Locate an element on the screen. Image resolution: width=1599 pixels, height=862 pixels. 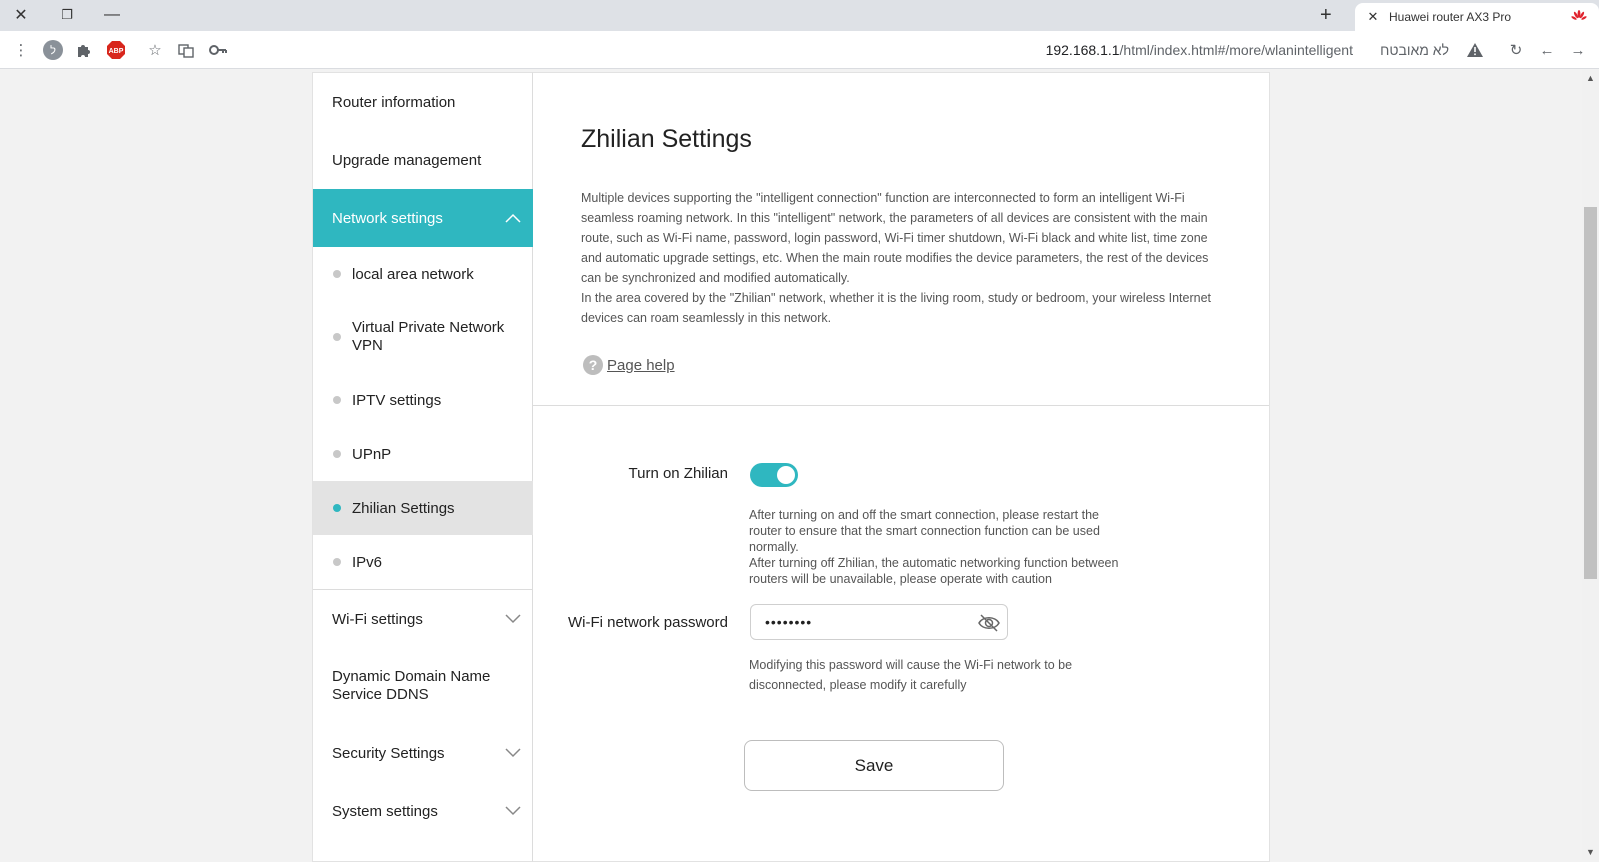
eye-hidden-icon is located at coordinates (989, 623).